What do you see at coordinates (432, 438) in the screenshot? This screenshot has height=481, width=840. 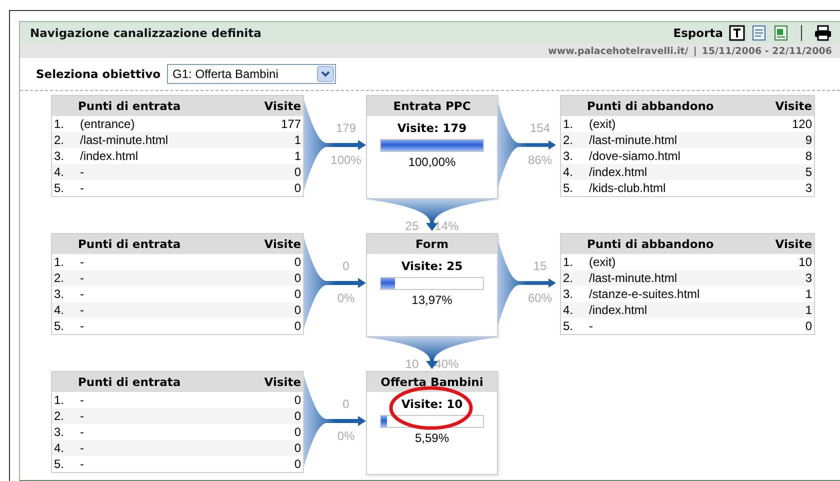 I see `step-percent: 5,59%` at bounding box center [432, 438].